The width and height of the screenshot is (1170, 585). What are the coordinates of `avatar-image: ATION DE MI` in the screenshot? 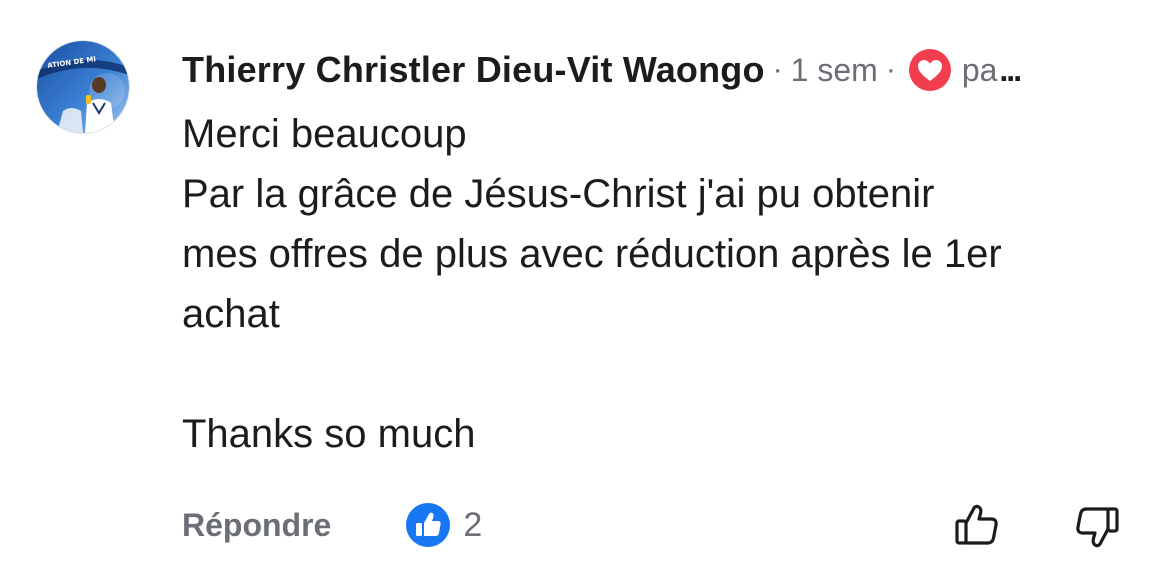 It's located at (83, 87).